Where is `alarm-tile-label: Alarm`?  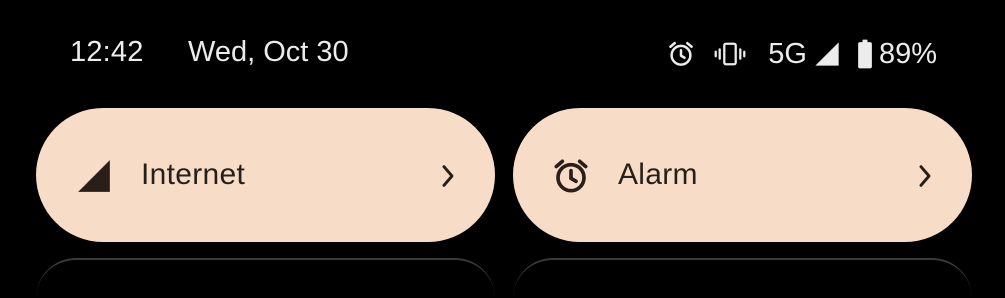
alarm-tile-label: Alarm is located at coordinates (658, 174).